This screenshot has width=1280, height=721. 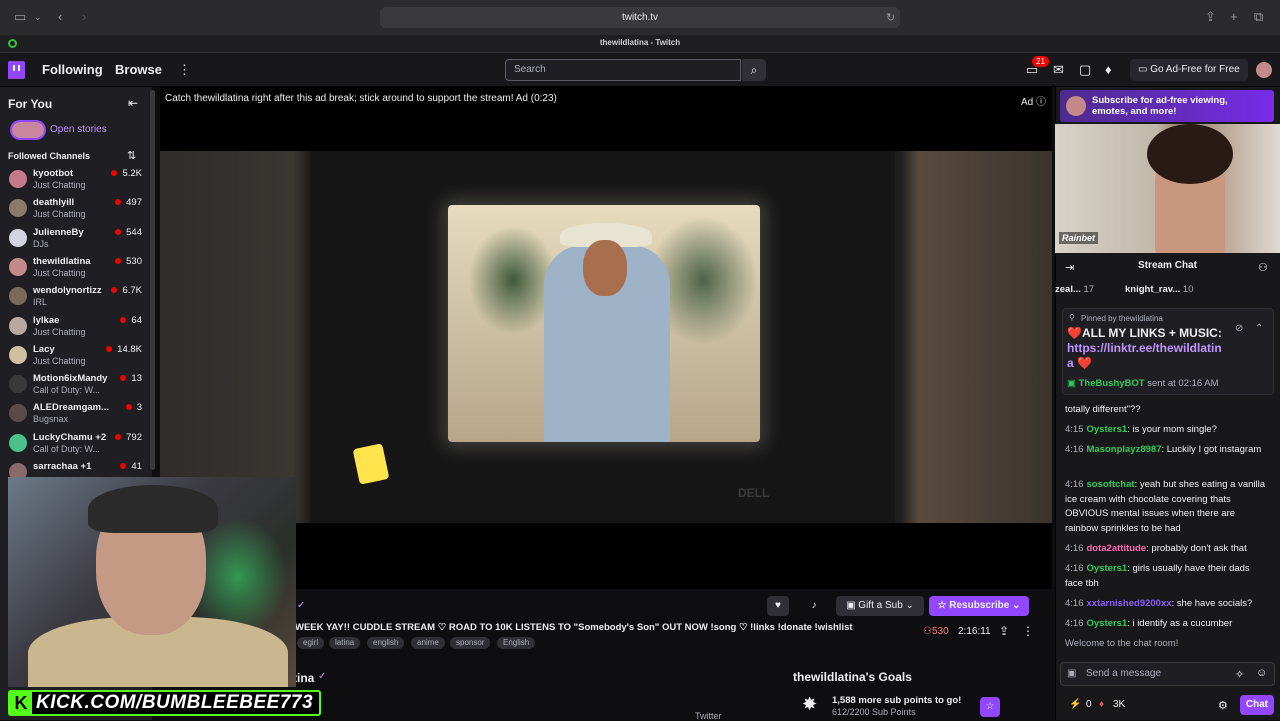 I want to click on back-icon: ‹, so click(x=60, y=17).